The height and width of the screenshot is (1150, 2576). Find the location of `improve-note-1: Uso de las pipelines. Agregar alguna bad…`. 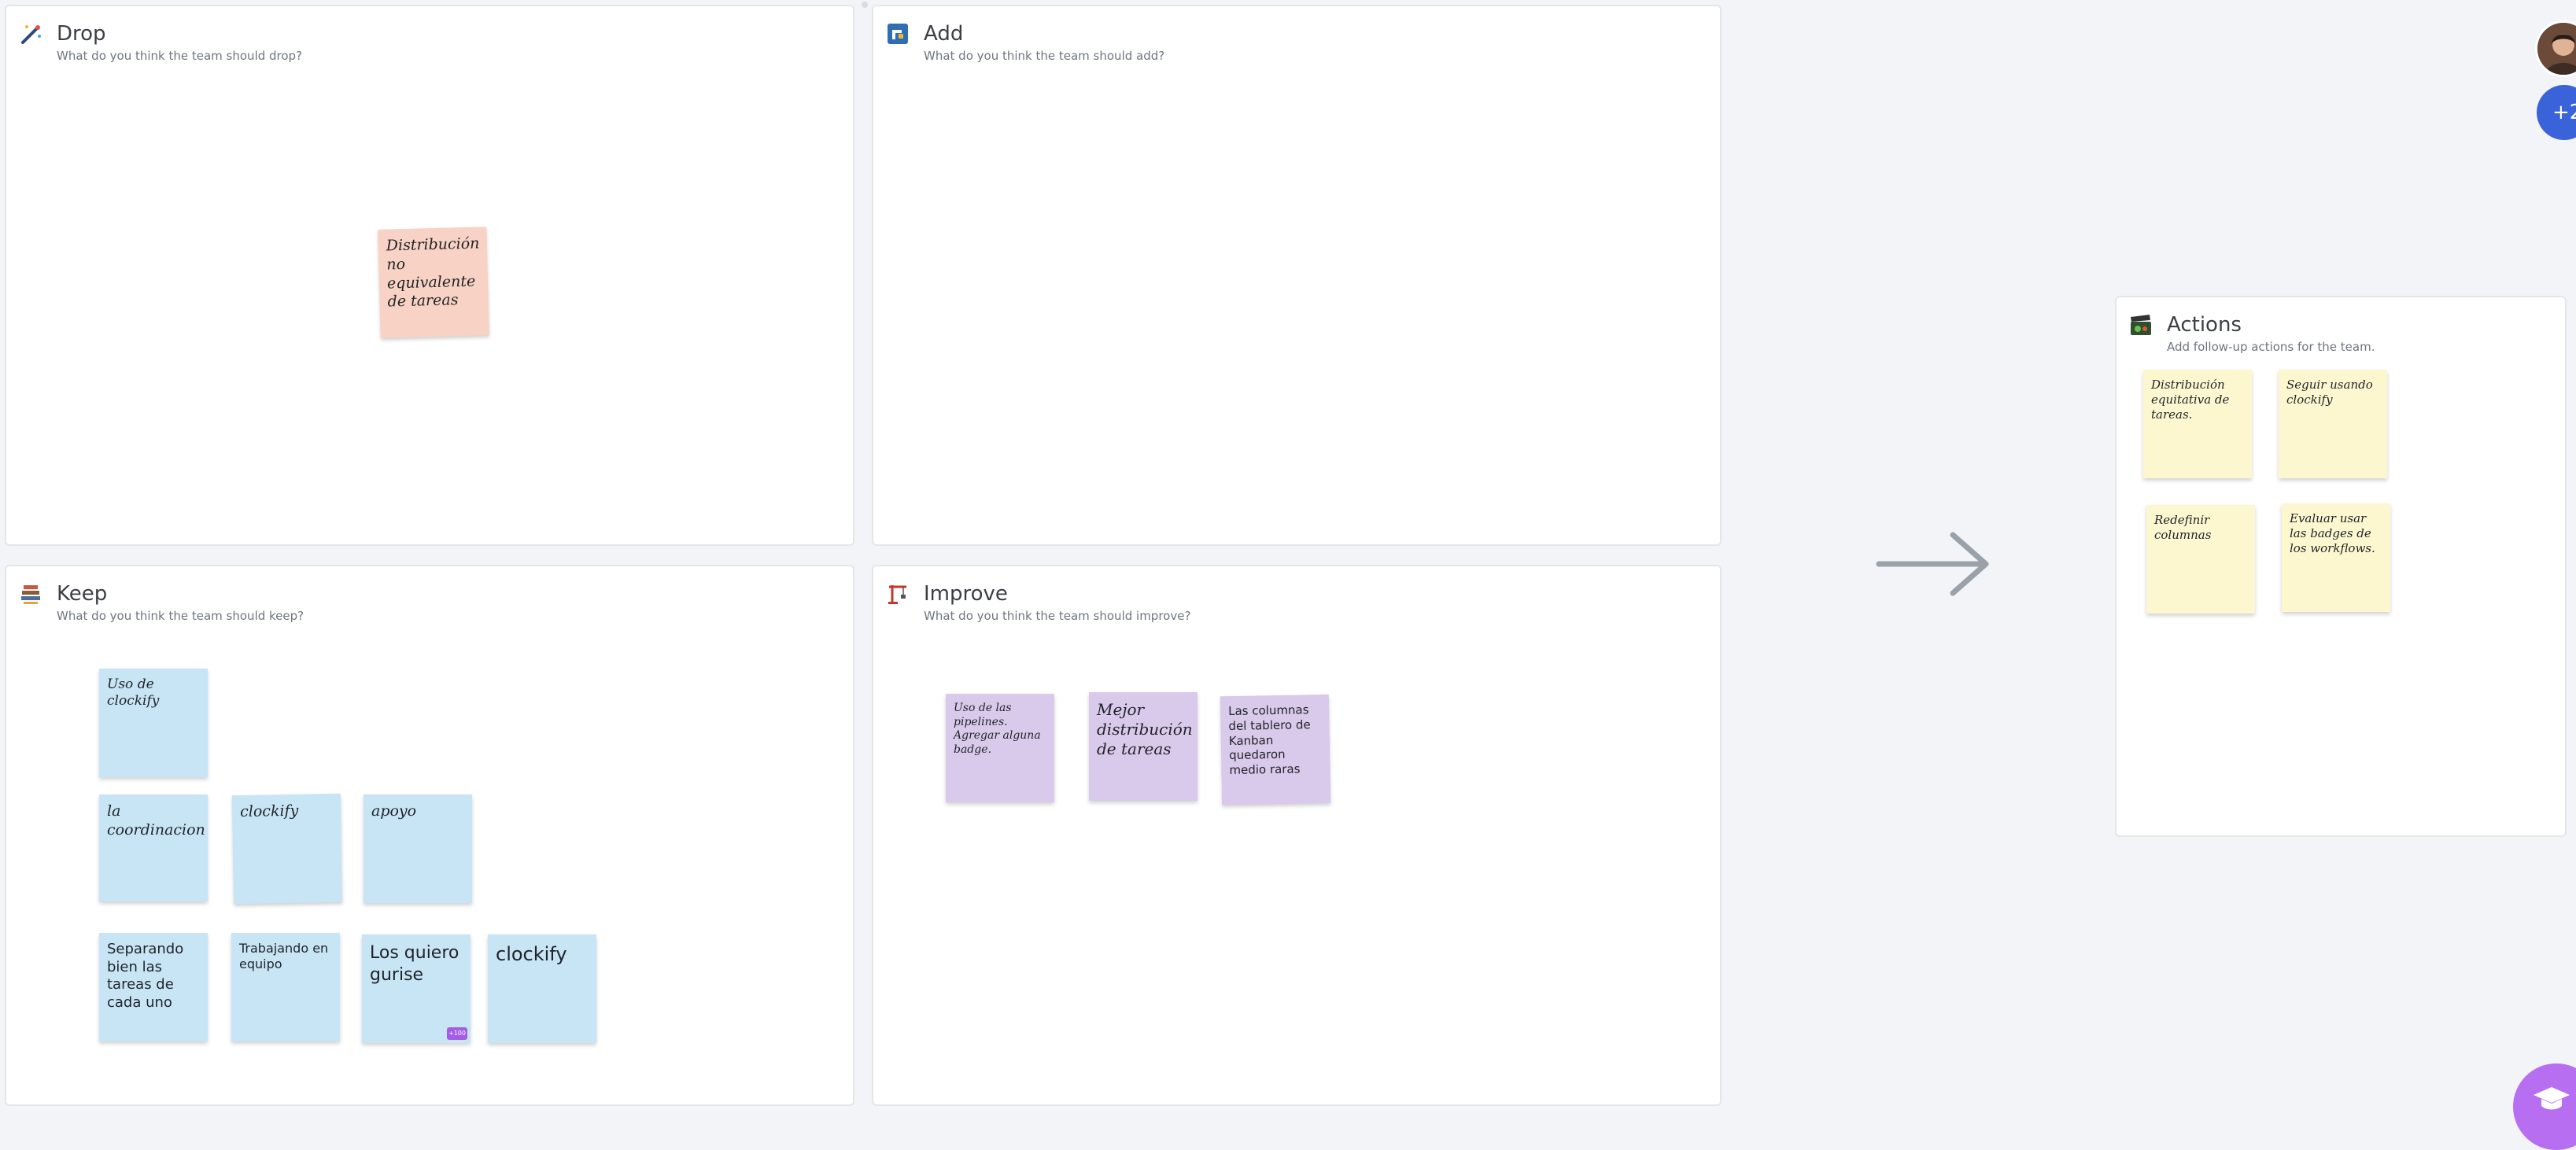

improve-note-1: Uso de las pipelines. Agregar alguna bad… is located at coordinates (1000, 748).